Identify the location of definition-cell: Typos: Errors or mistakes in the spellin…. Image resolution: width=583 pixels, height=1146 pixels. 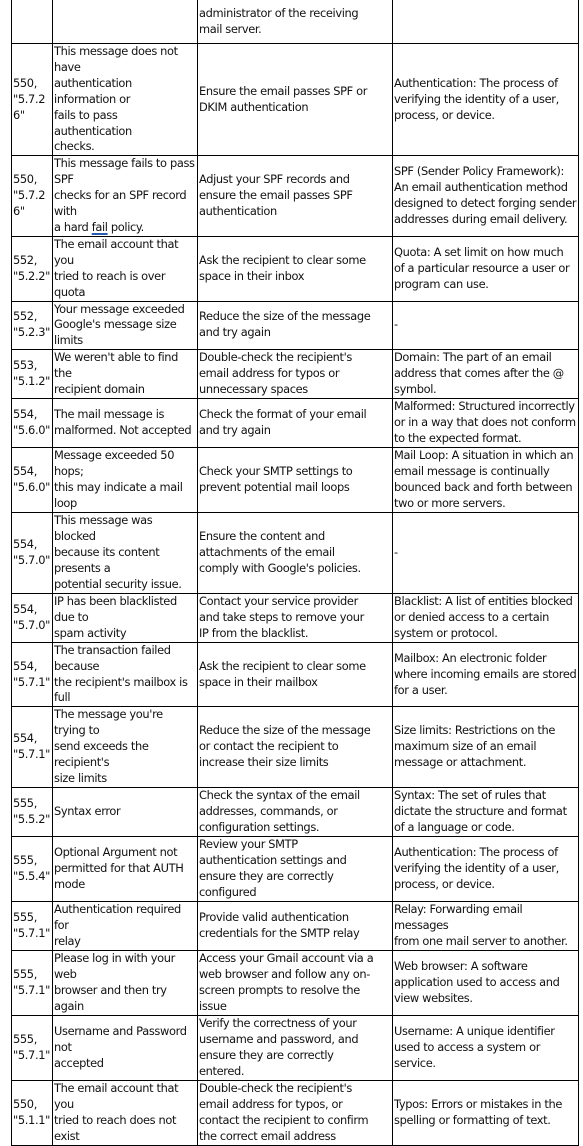
(485, 1112).